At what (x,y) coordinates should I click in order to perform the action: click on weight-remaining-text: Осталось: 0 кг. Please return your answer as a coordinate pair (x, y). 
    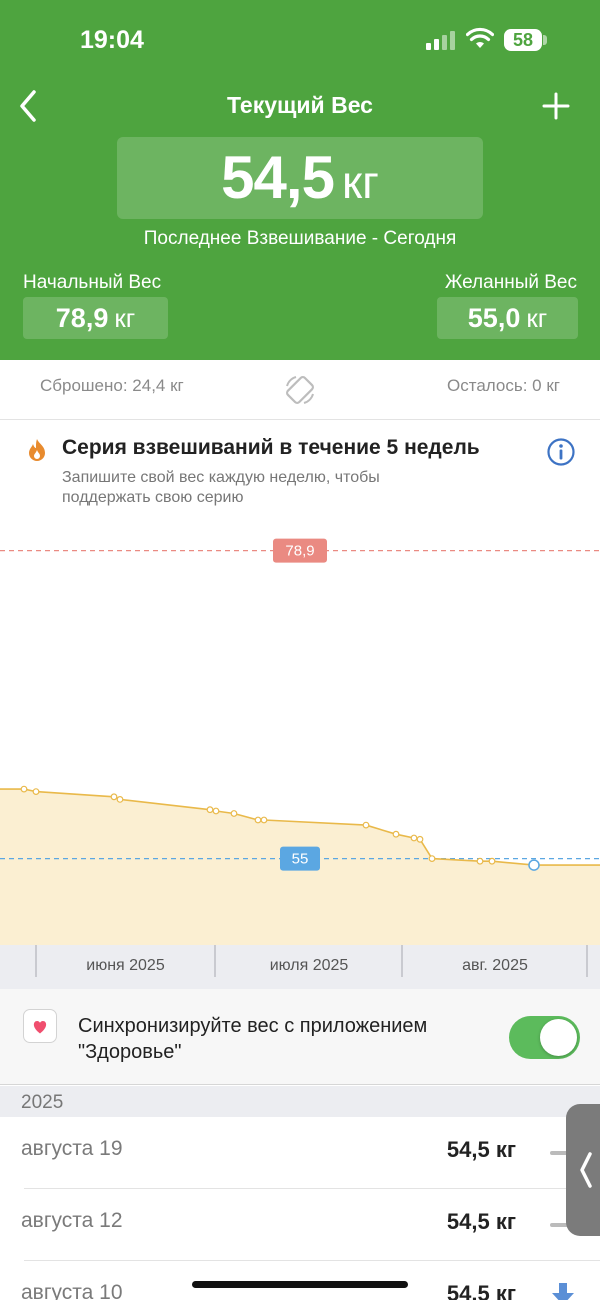
    Looking at the image, I should click on (503, 385).